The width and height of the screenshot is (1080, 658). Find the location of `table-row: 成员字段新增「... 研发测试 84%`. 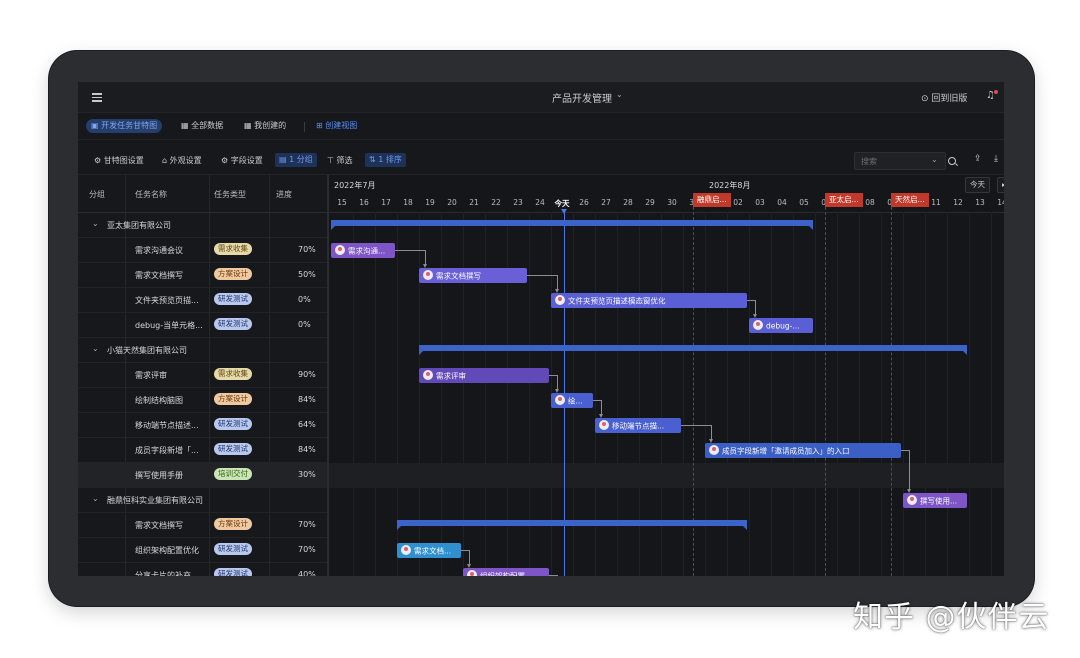

table-row: 成员字段新增「... 研发测试 84% is located at coordinates (202, 450).